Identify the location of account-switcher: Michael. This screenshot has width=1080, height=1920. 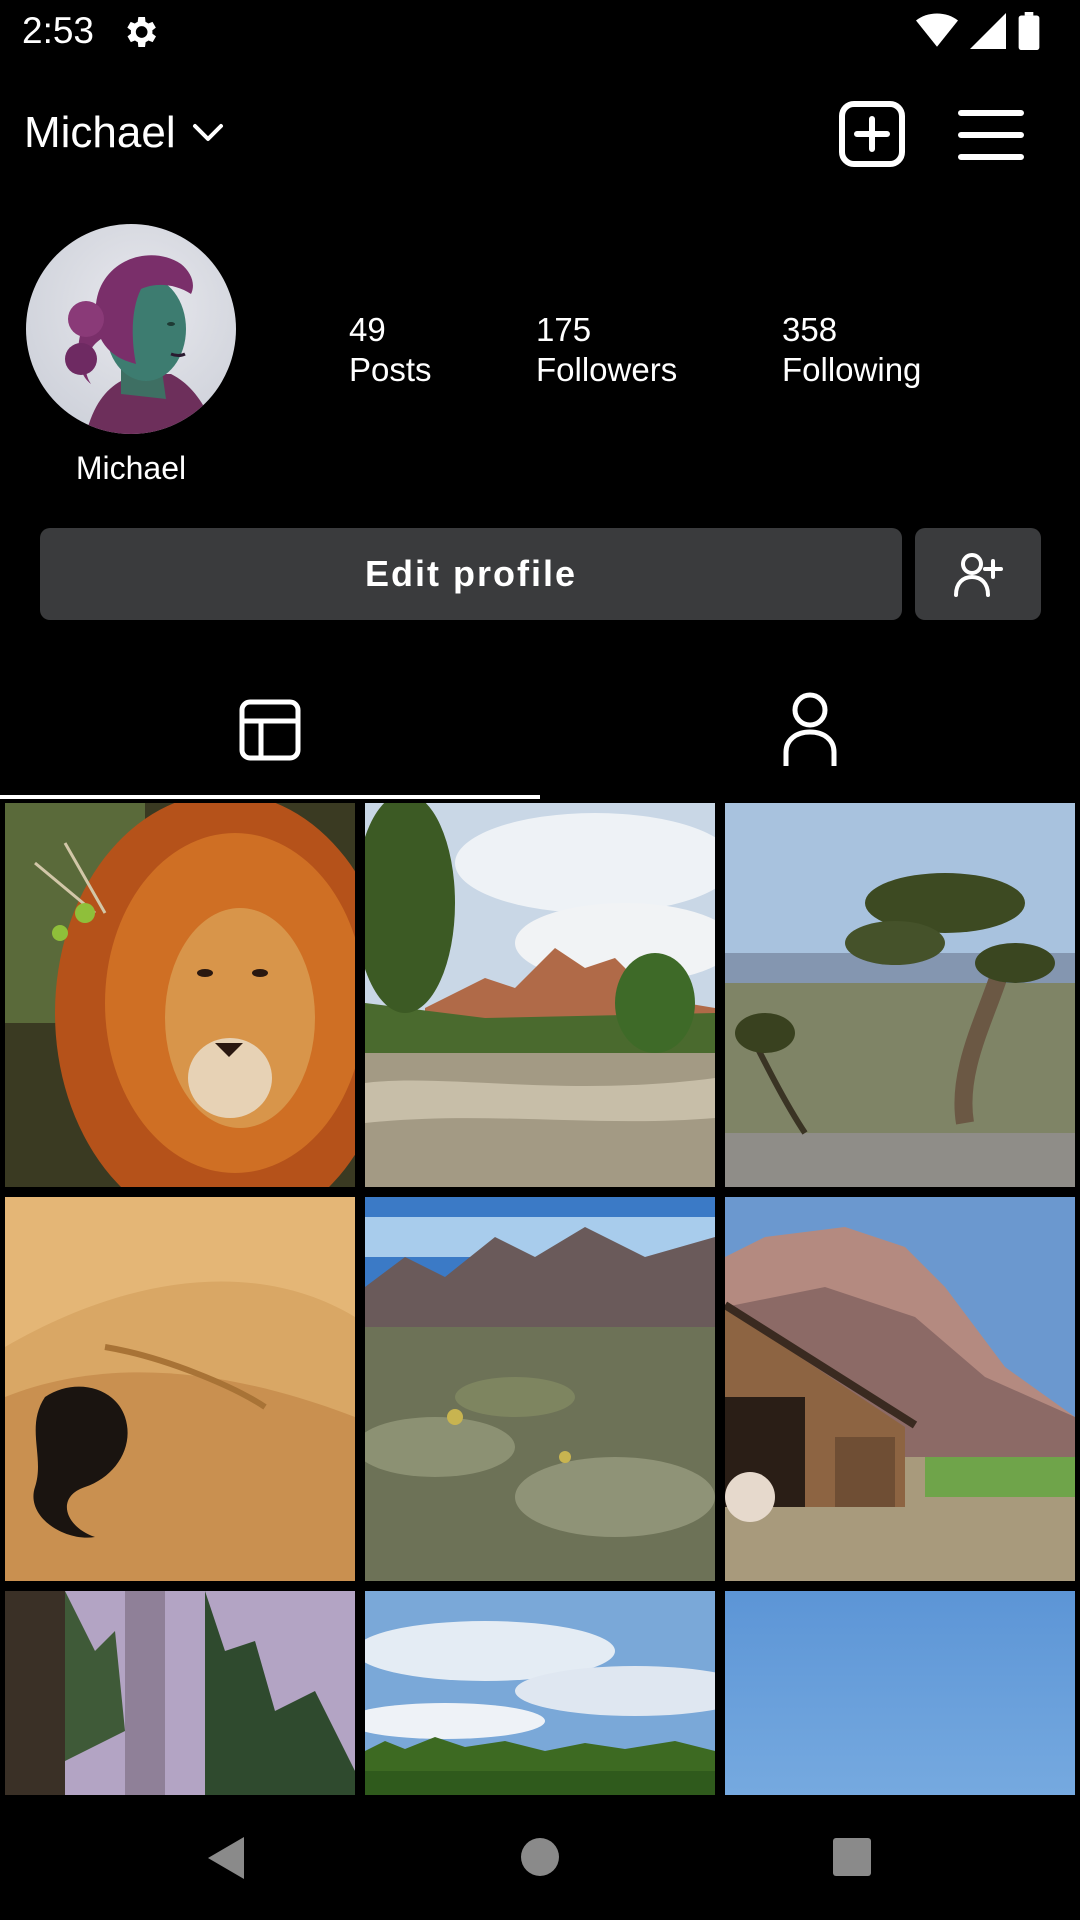
(124, 133).